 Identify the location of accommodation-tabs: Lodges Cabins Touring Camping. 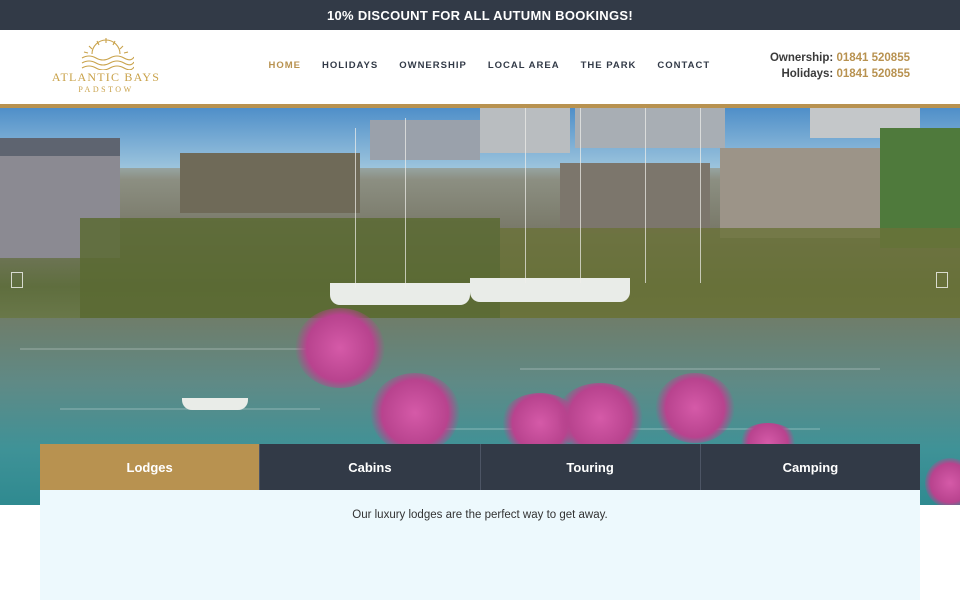
(480, 467).